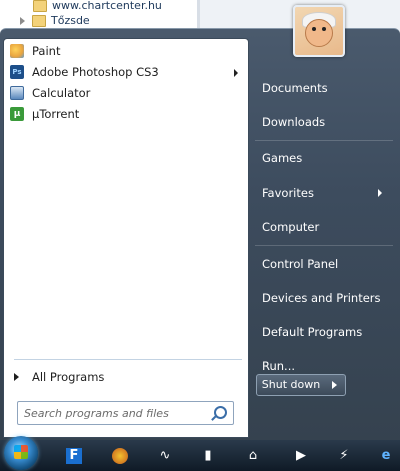 The height and width of the screenshot is (471, 400). What do you see at coordinates (253, 456) in the screenshot?
I see `usb-icon: ⌂` at bounding box center [253, 456].